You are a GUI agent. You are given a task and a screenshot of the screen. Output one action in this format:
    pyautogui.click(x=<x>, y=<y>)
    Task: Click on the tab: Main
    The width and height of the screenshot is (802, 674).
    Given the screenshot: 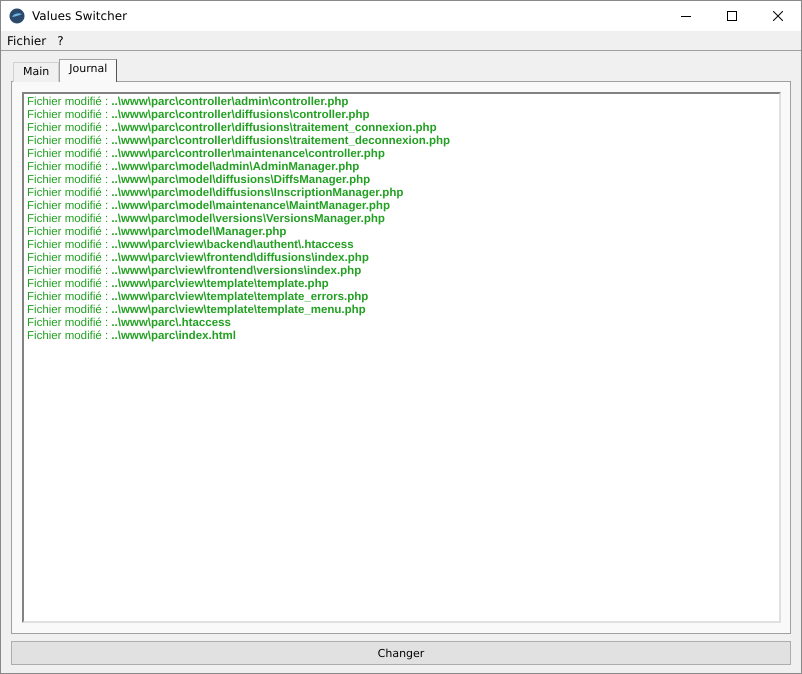 What is the action you would take?
    pyautogui.click(x=36, y=72)
    